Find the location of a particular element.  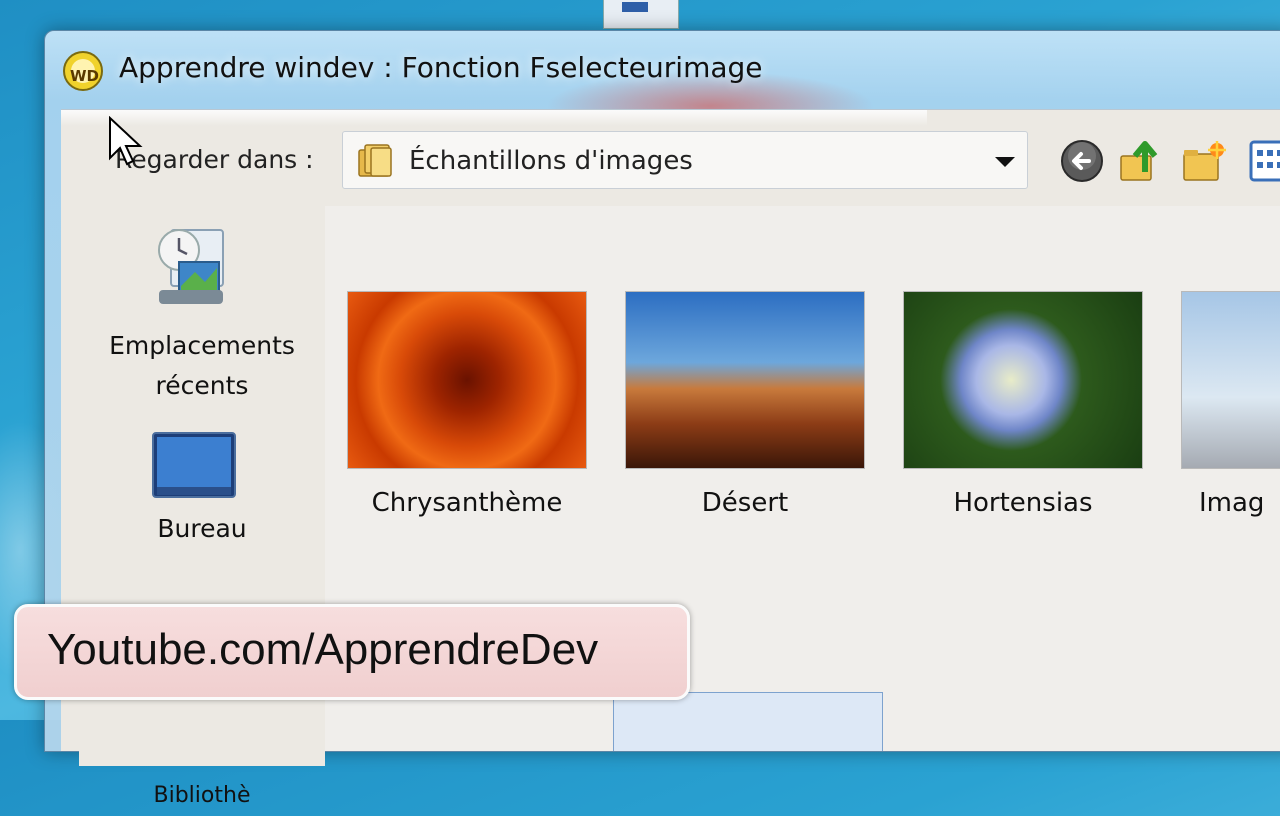

up-folder-icon is located at coordinates (1140, 161).